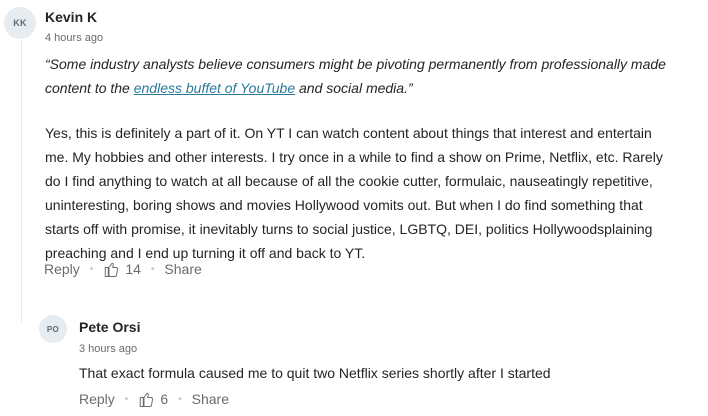 Image resolution: width=708 pixels, height=416 pixels. Describe the element at coordinates (21, 181) in the screenshot. I see `thread-line` at that location.